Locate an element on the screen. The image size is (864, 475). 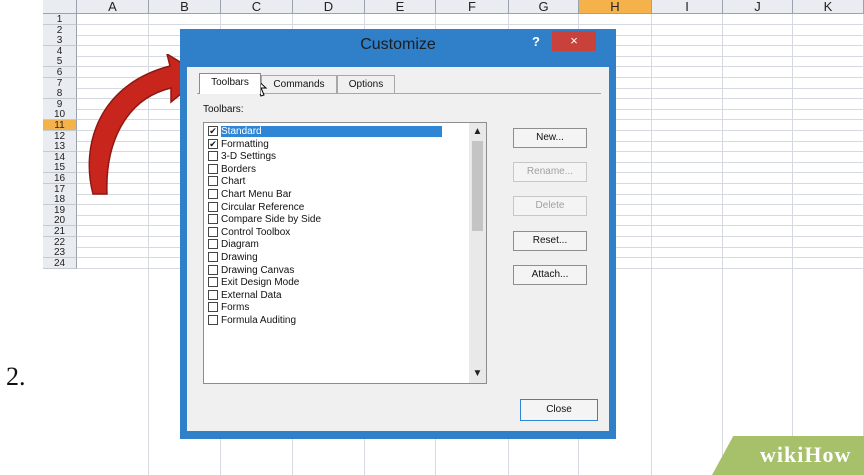
row-header: 3 is located at coordinates (60, 41).